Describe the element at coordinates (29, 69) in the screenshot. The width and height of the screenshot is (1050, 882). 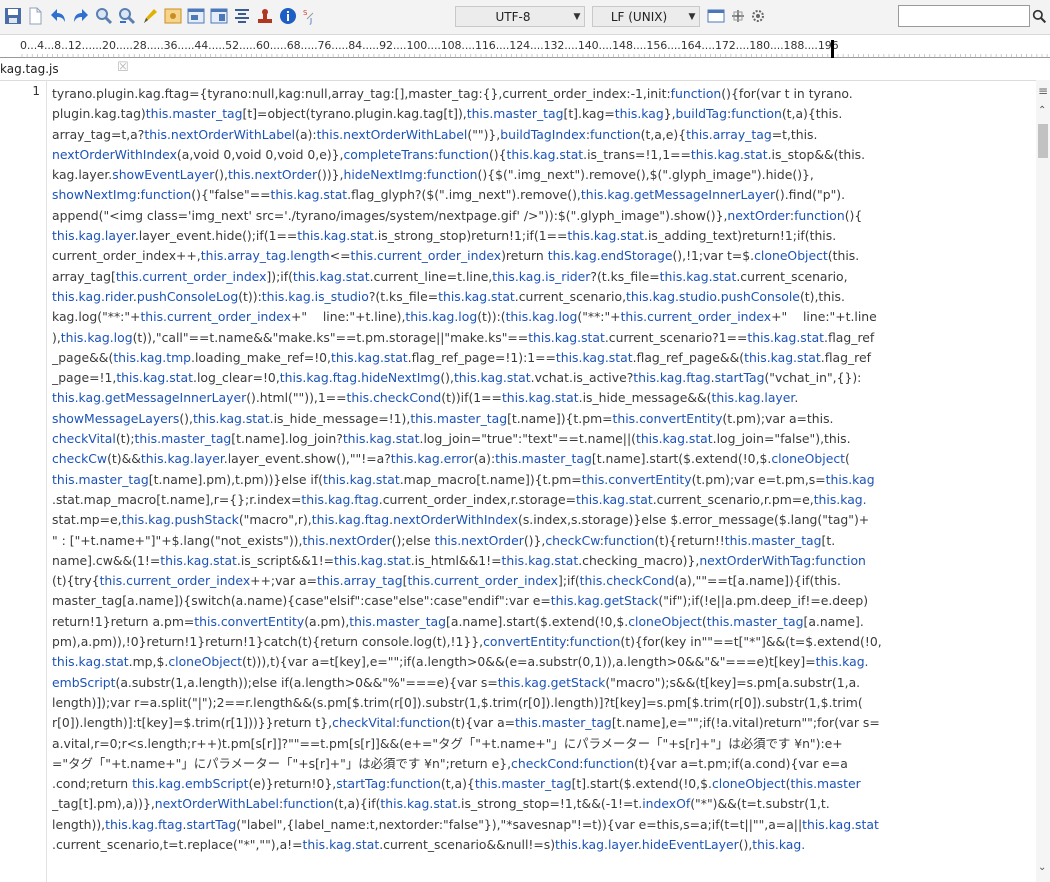
I see `tab-filename: kag.tag.js` at that location.